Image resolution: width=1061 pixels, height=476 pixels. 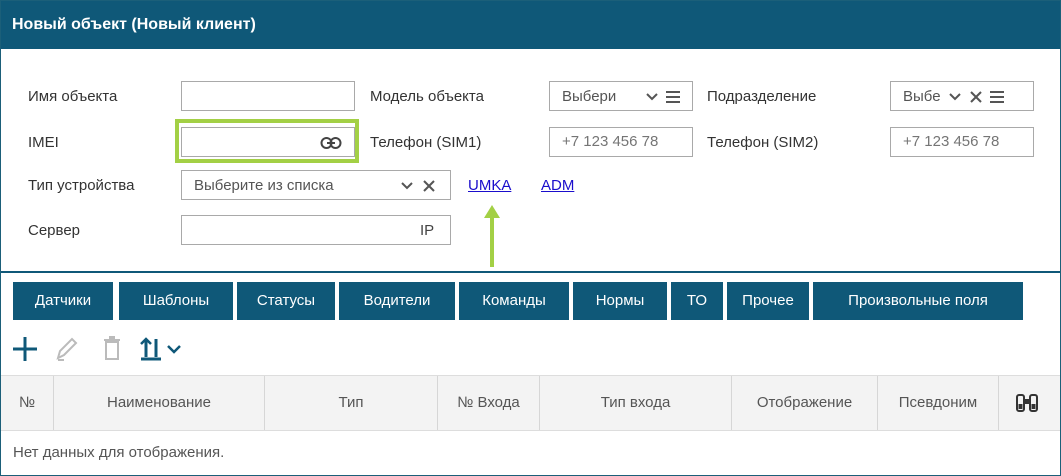 I want to click on device-type-placeholder: Выберите из списка, so click(x=264, y=185).